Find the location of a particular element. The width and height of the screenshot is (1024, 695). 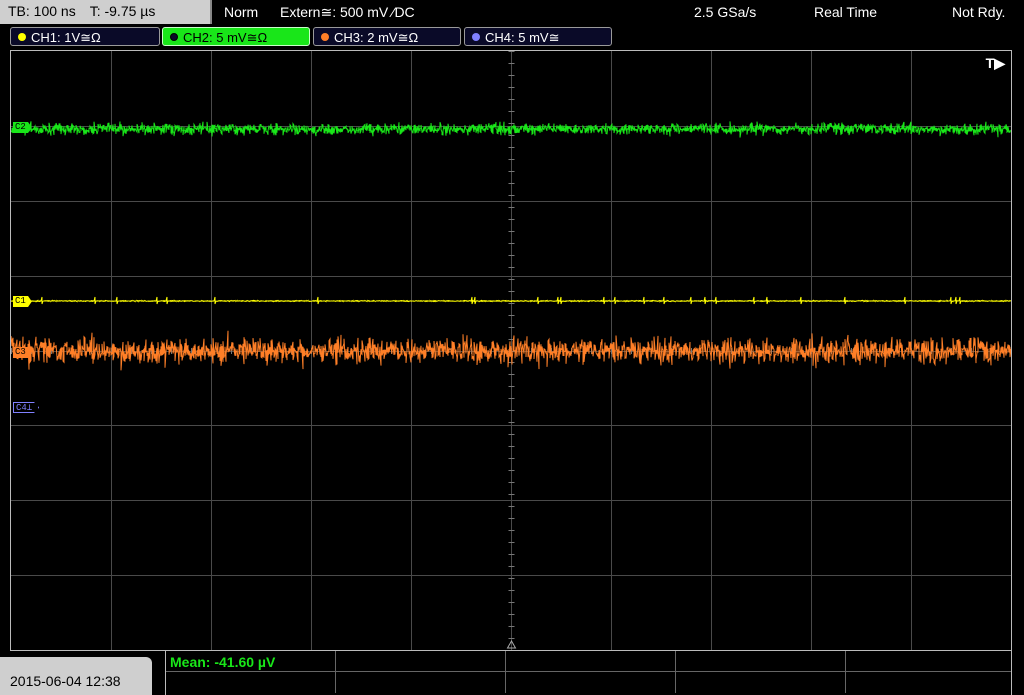

channel-3-dot-icon is located at coordinates (325, 37).